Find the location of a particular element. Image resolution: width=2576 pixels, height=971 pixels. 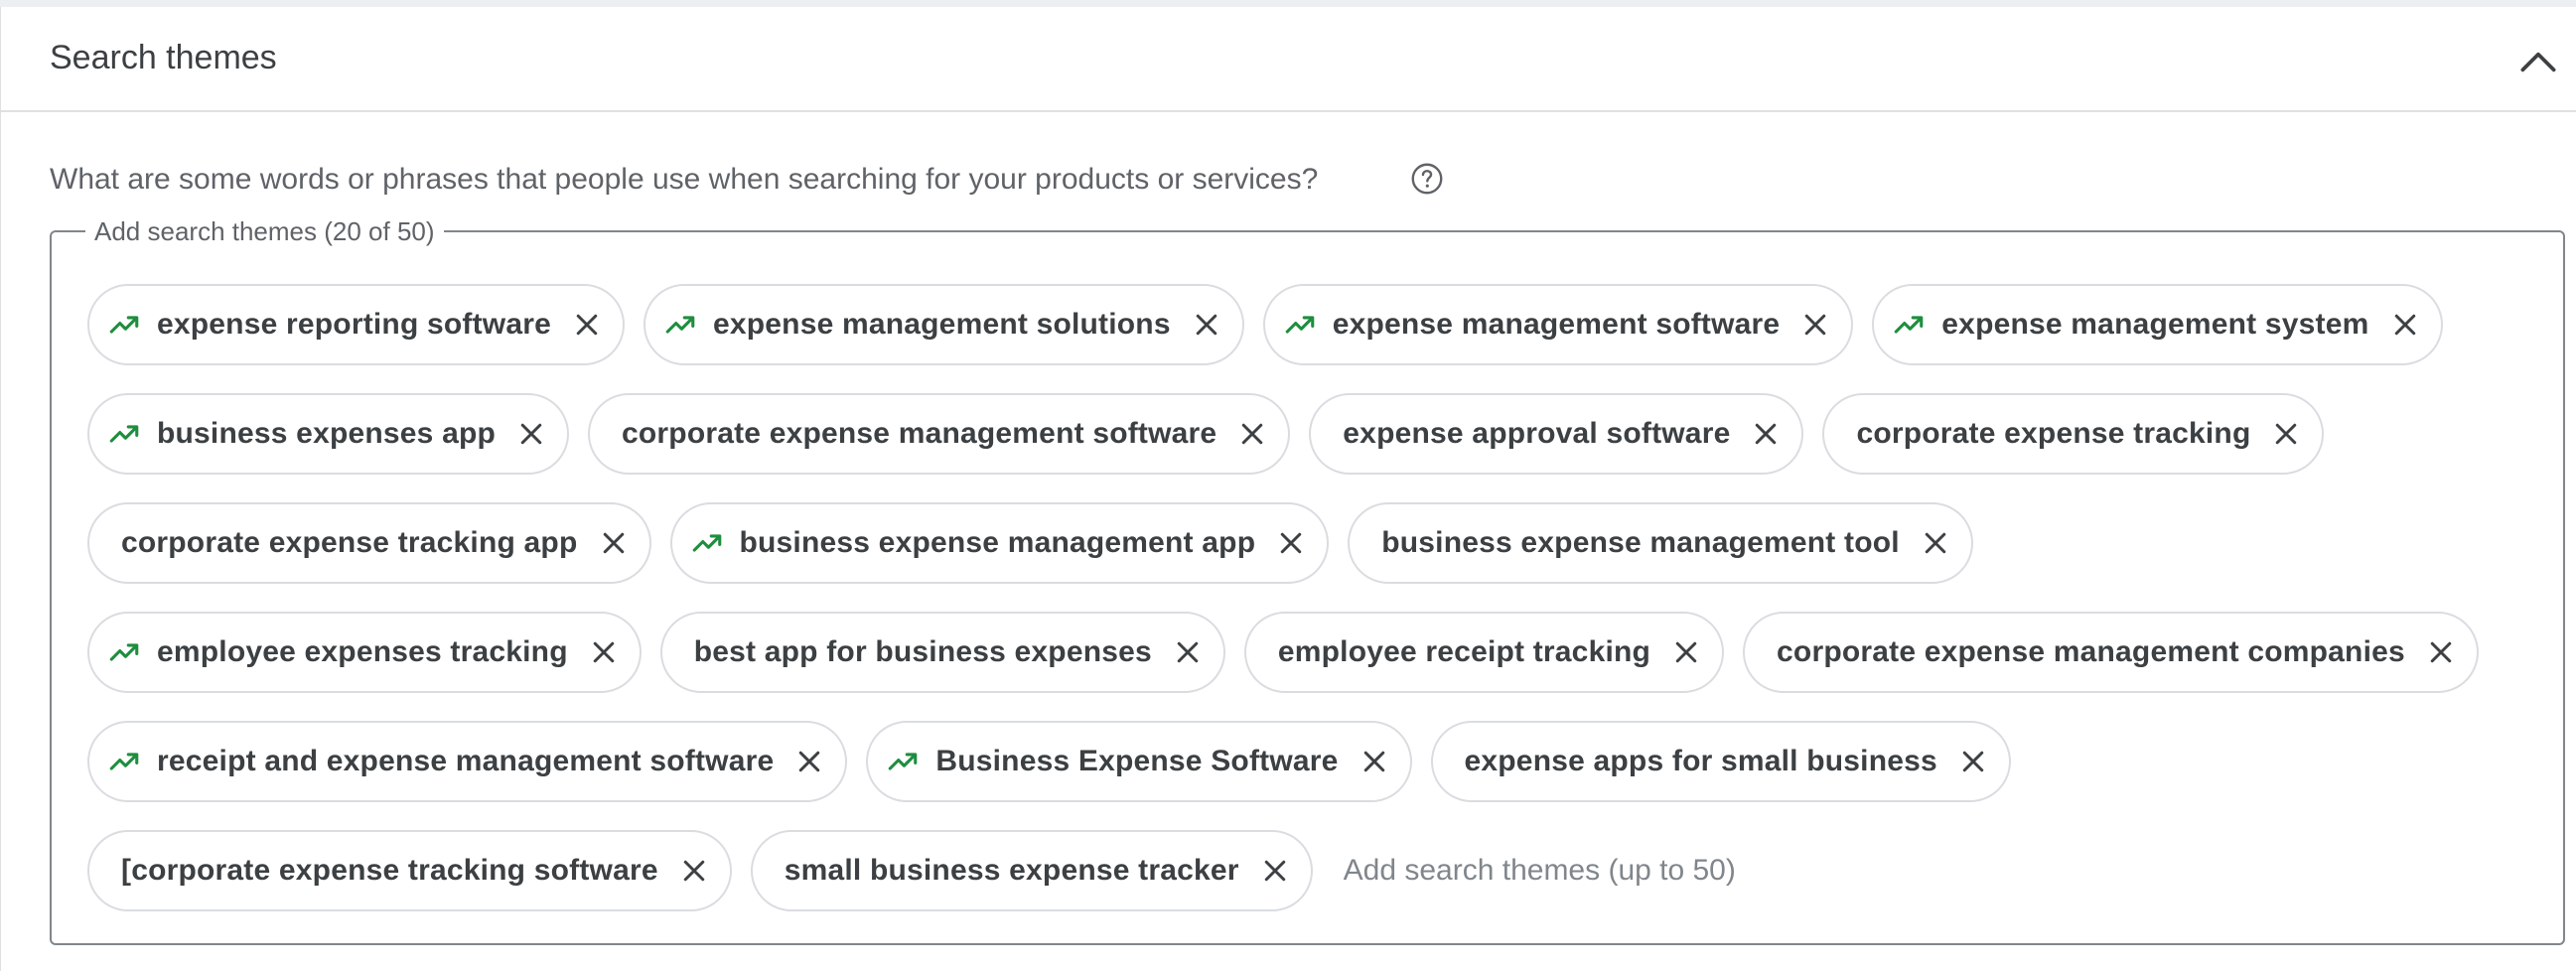

search-theme-chip: business expense management tool is located at coordinates (1660, 543).